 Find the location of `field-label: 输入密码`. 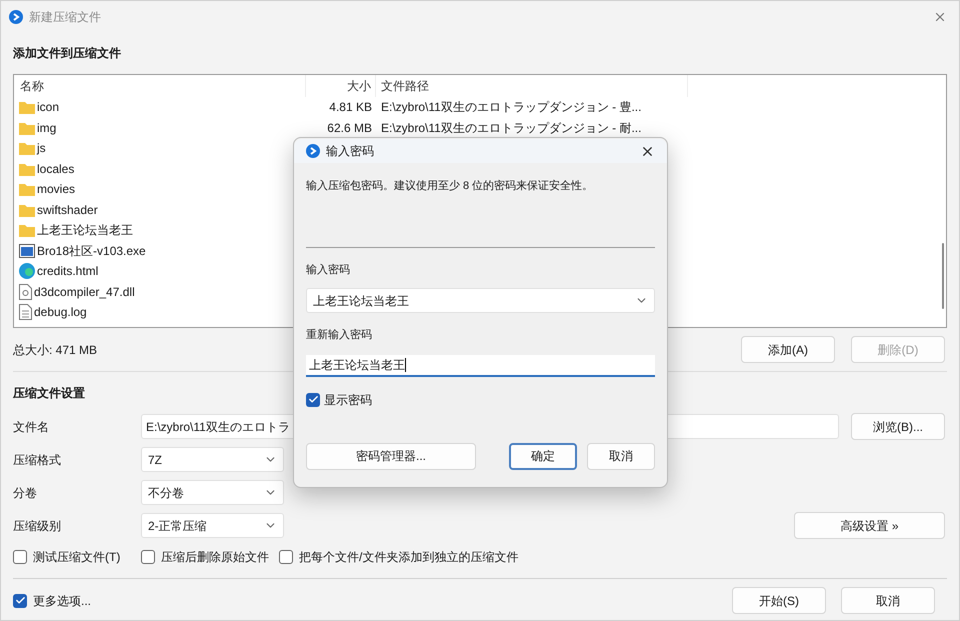

field-label: 输入密码 is located at coordinates (328, 270).